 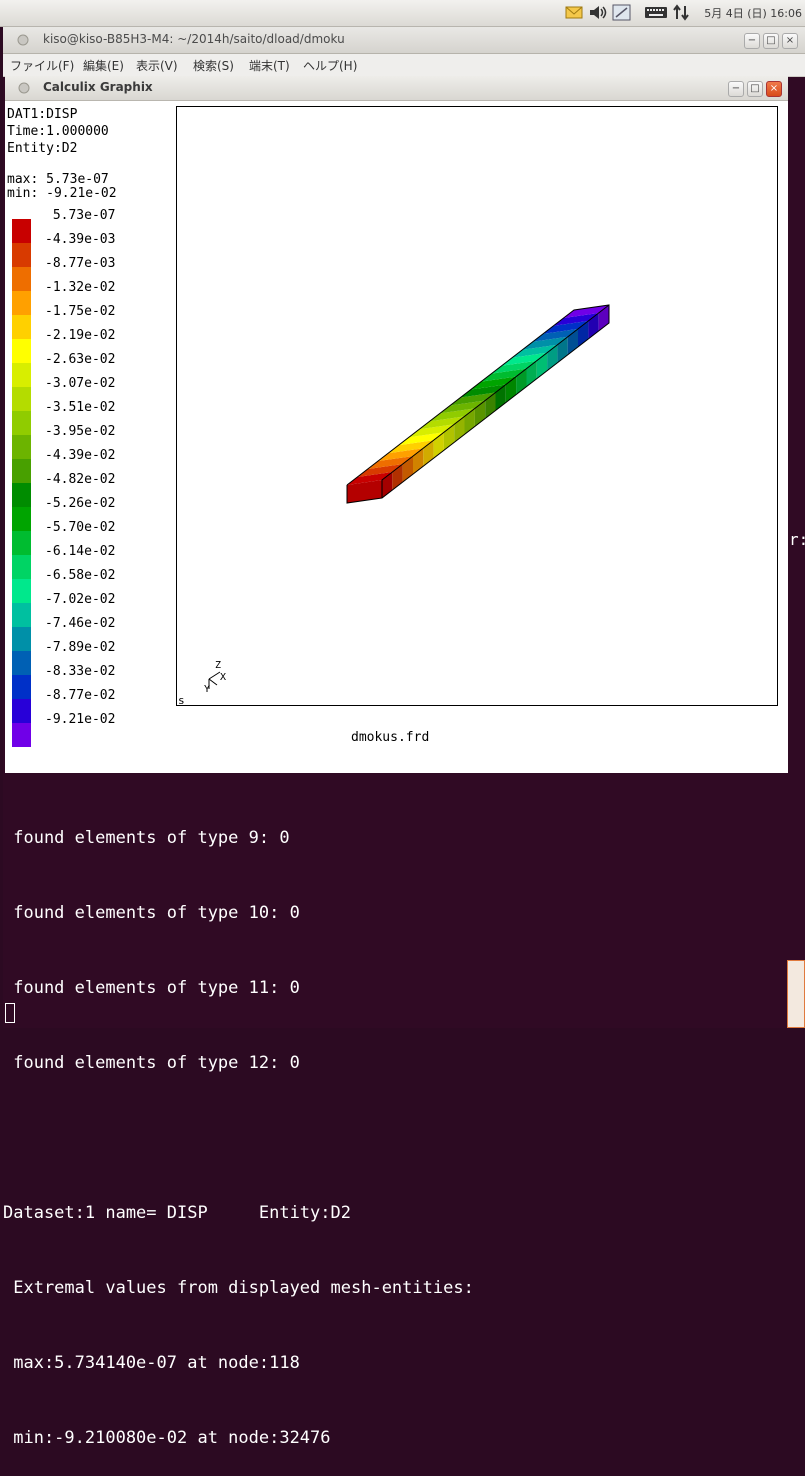 I want to click on output-line: Dataset:1 name= DISP Entity:D2, so click(x=177, y=1213).